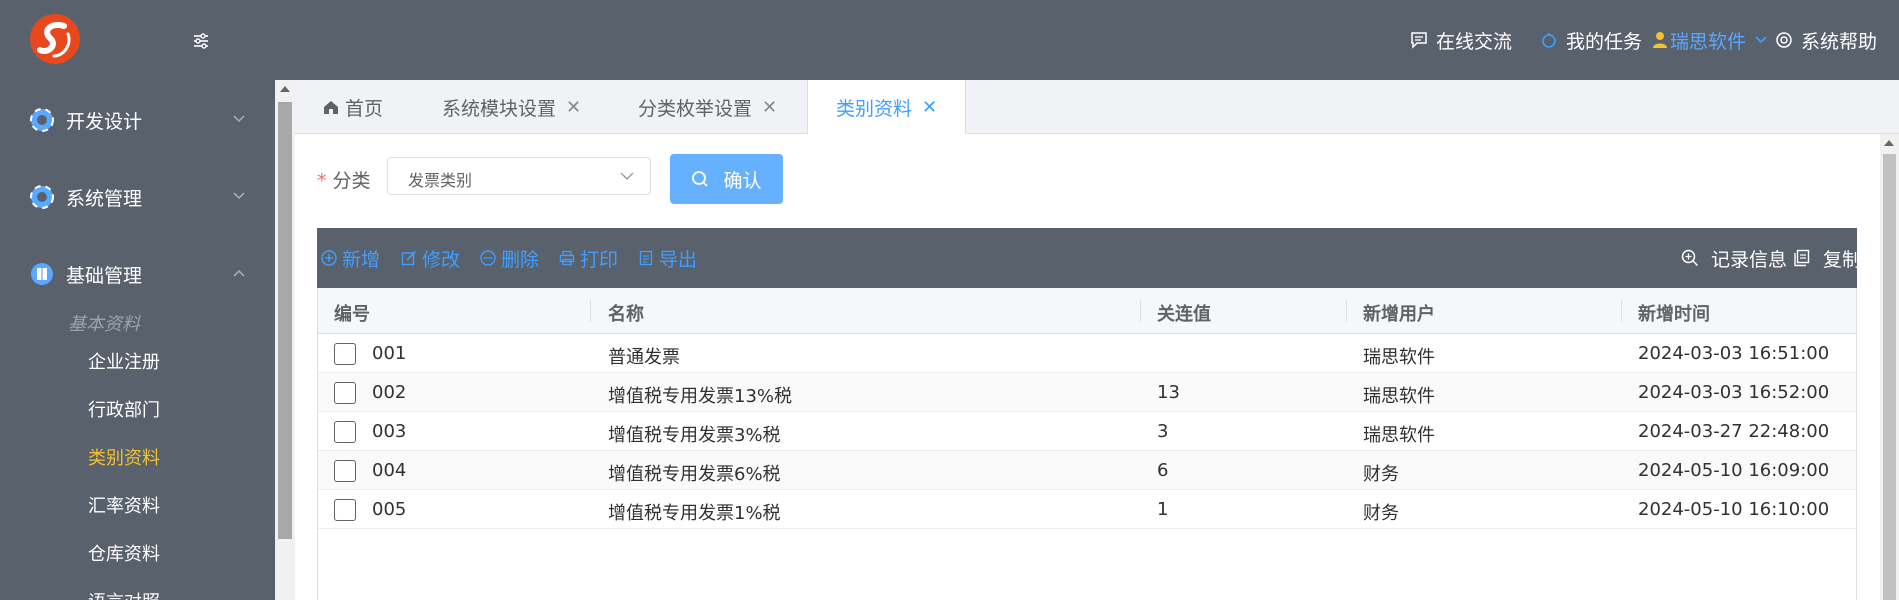 This screenshot has height=600, width=1899. Describe the element at coordinates (700, 179) in the screenshot. I see `search-icon` at that location.